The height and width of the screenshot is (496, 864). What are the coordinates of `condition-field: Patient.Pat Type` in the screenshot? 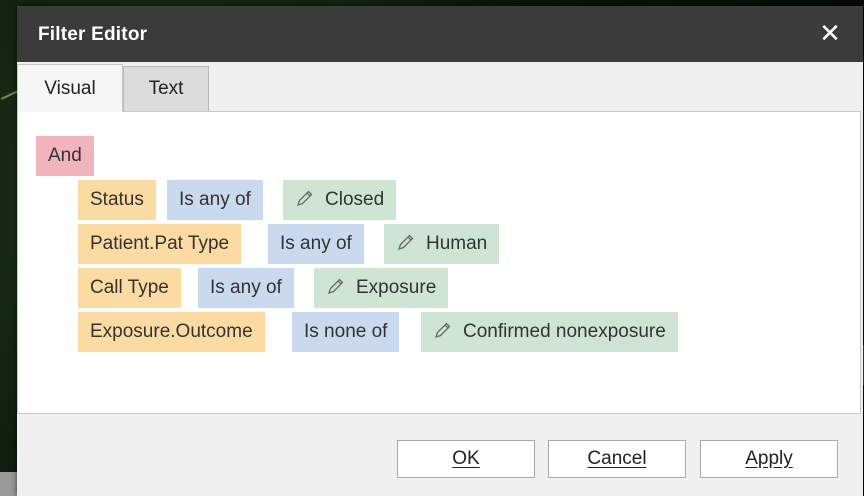 It's located at (160, 244).